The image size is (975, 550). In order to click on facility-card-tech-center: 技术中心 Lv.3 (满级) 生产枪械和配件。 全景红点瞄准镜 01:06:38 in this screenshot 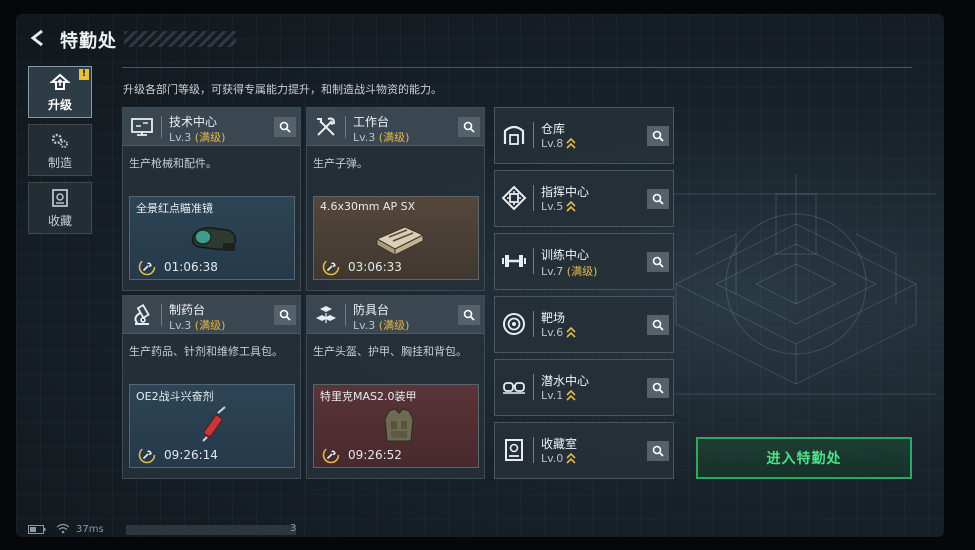, I will do `click(211, 199)`.